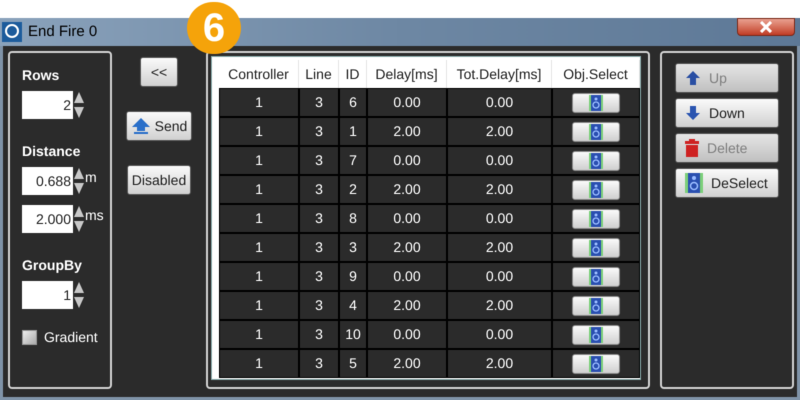 This screenshot has width=800, height=400. I want to click on field-label: Distance, so click(52, 151).